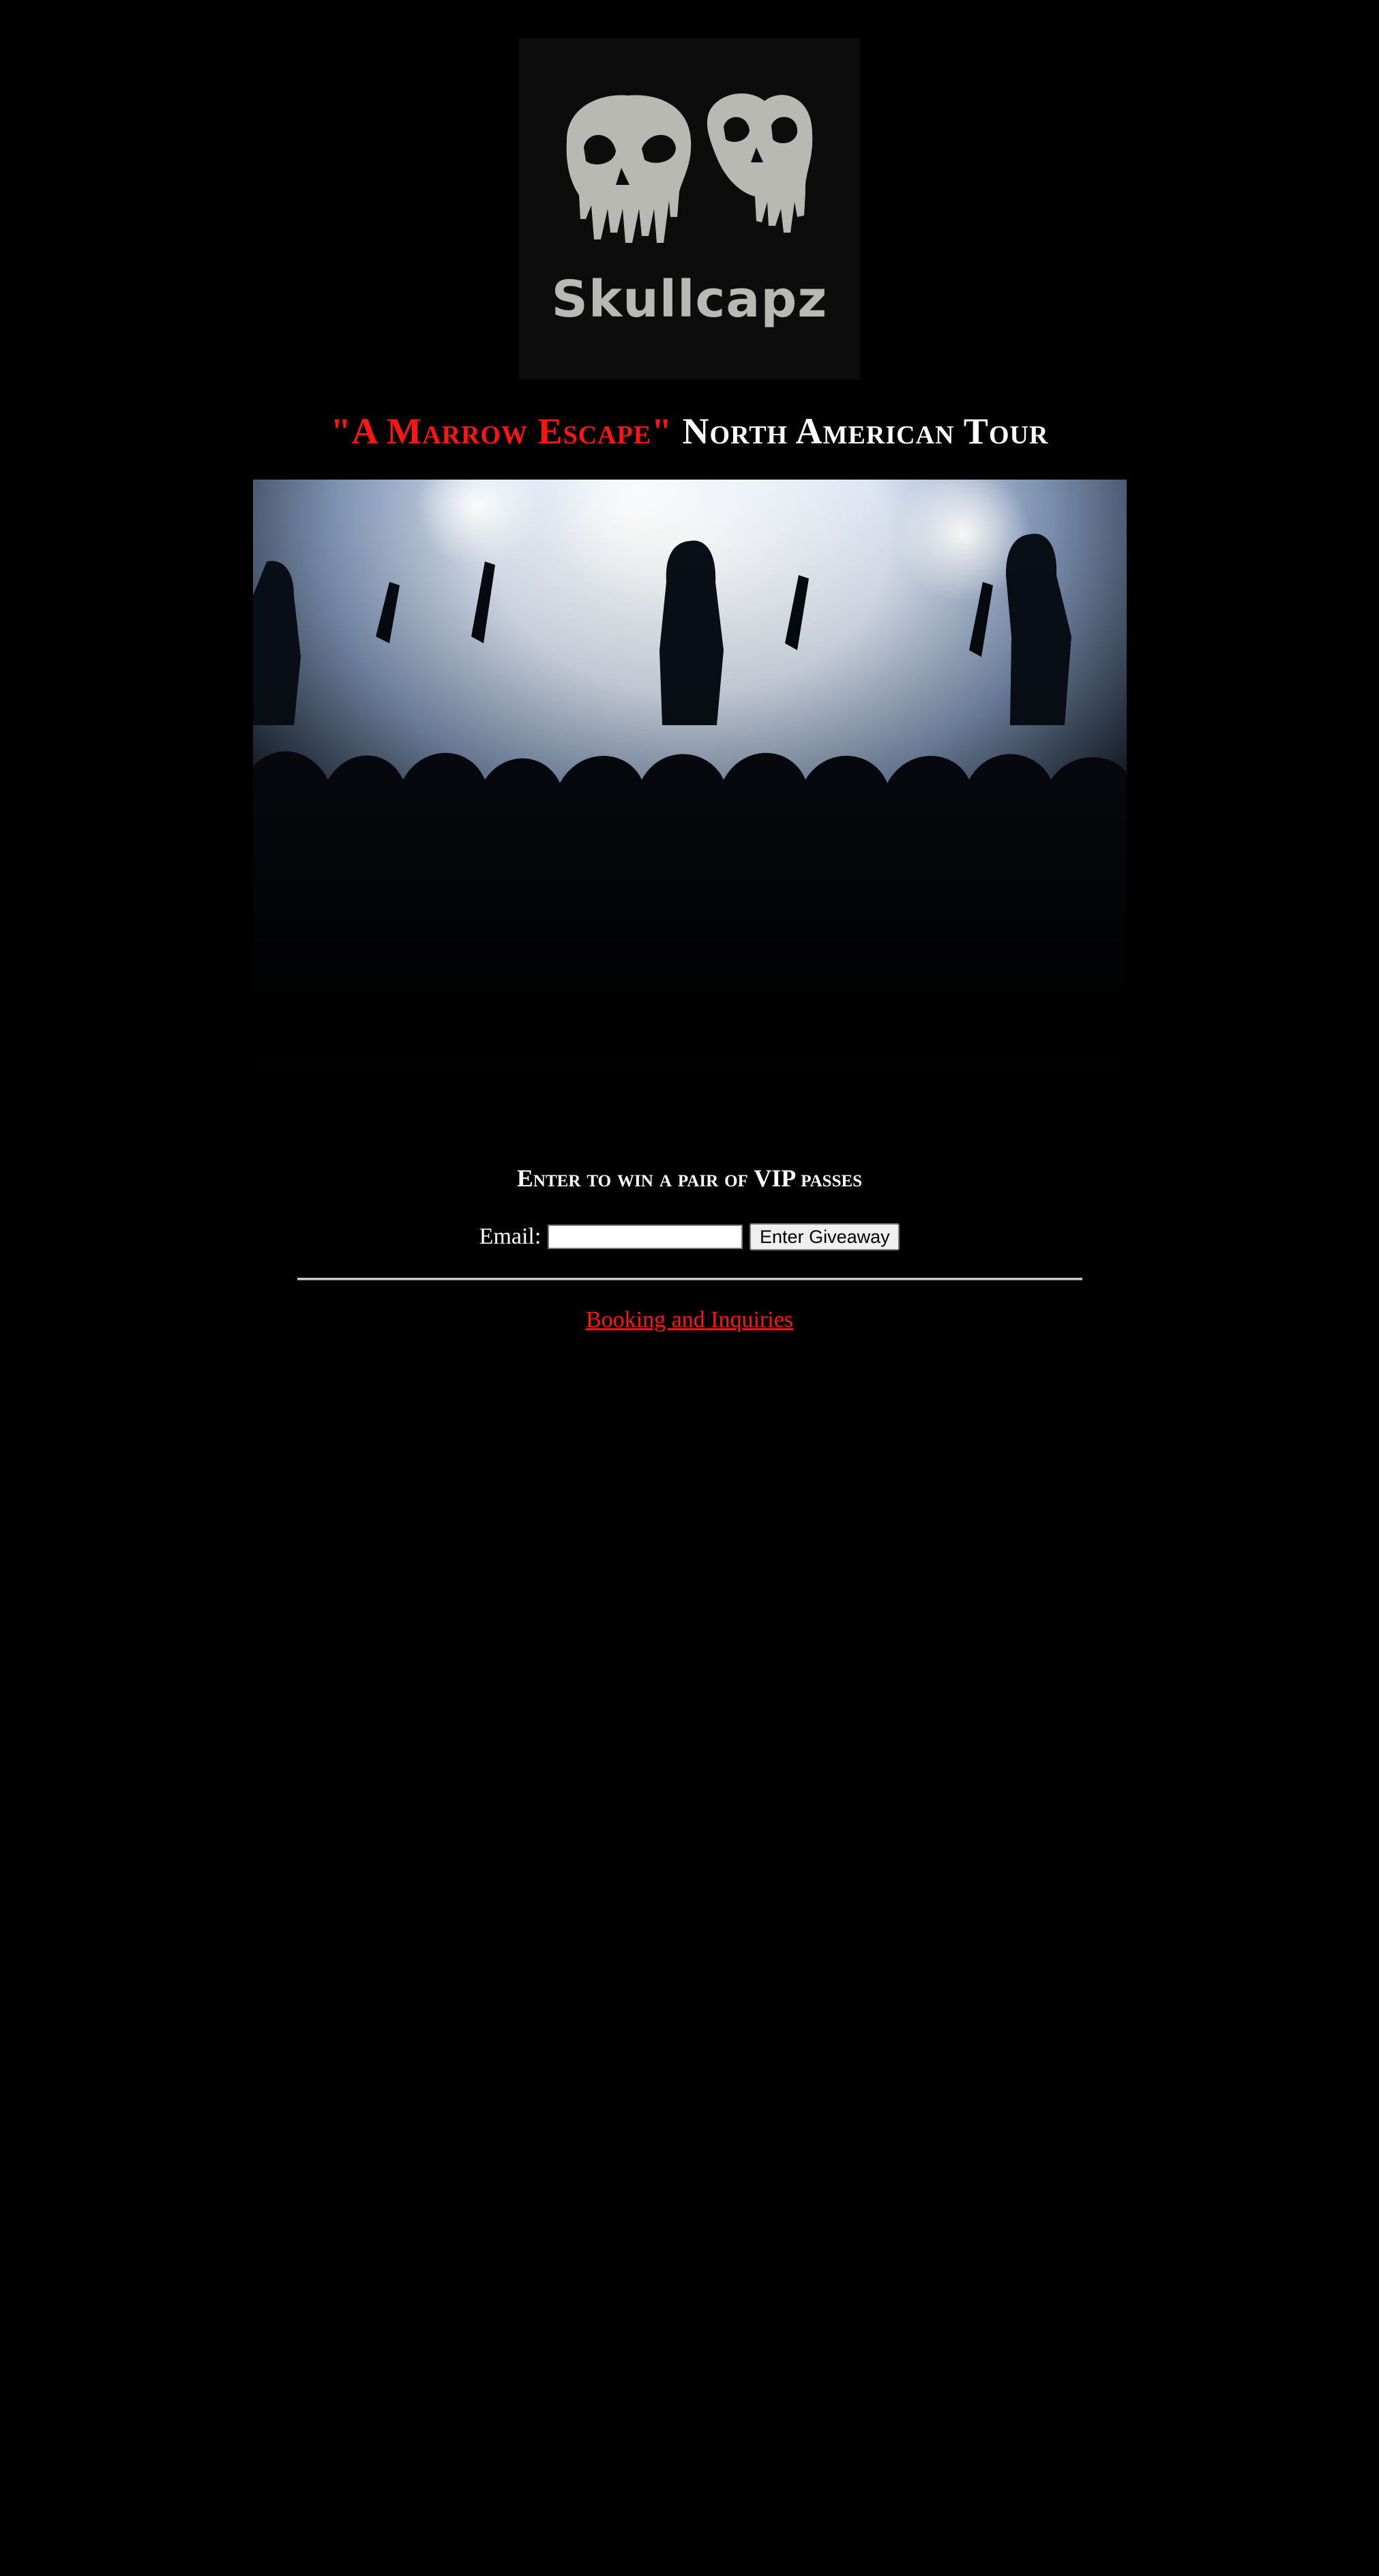 This screenshot has height=2576, width=1379. I want to click on email-label: Email:, so click(510, 1236).